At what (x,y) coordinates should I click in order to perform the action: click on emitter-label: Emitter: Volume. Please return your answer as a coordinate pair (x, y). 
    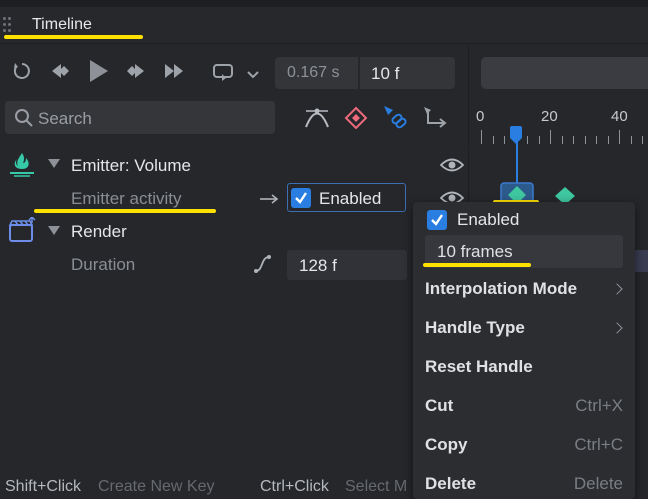
    Looking at the image, I should click on (131, 166).